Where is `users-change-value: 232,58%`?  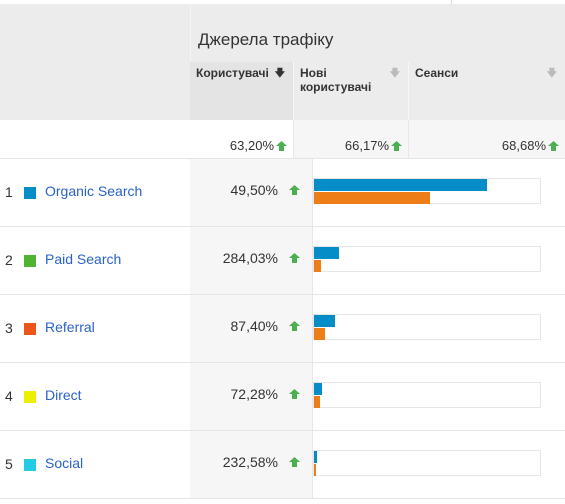
users-change-value: 232,58% is located at coordinates (250, 462).